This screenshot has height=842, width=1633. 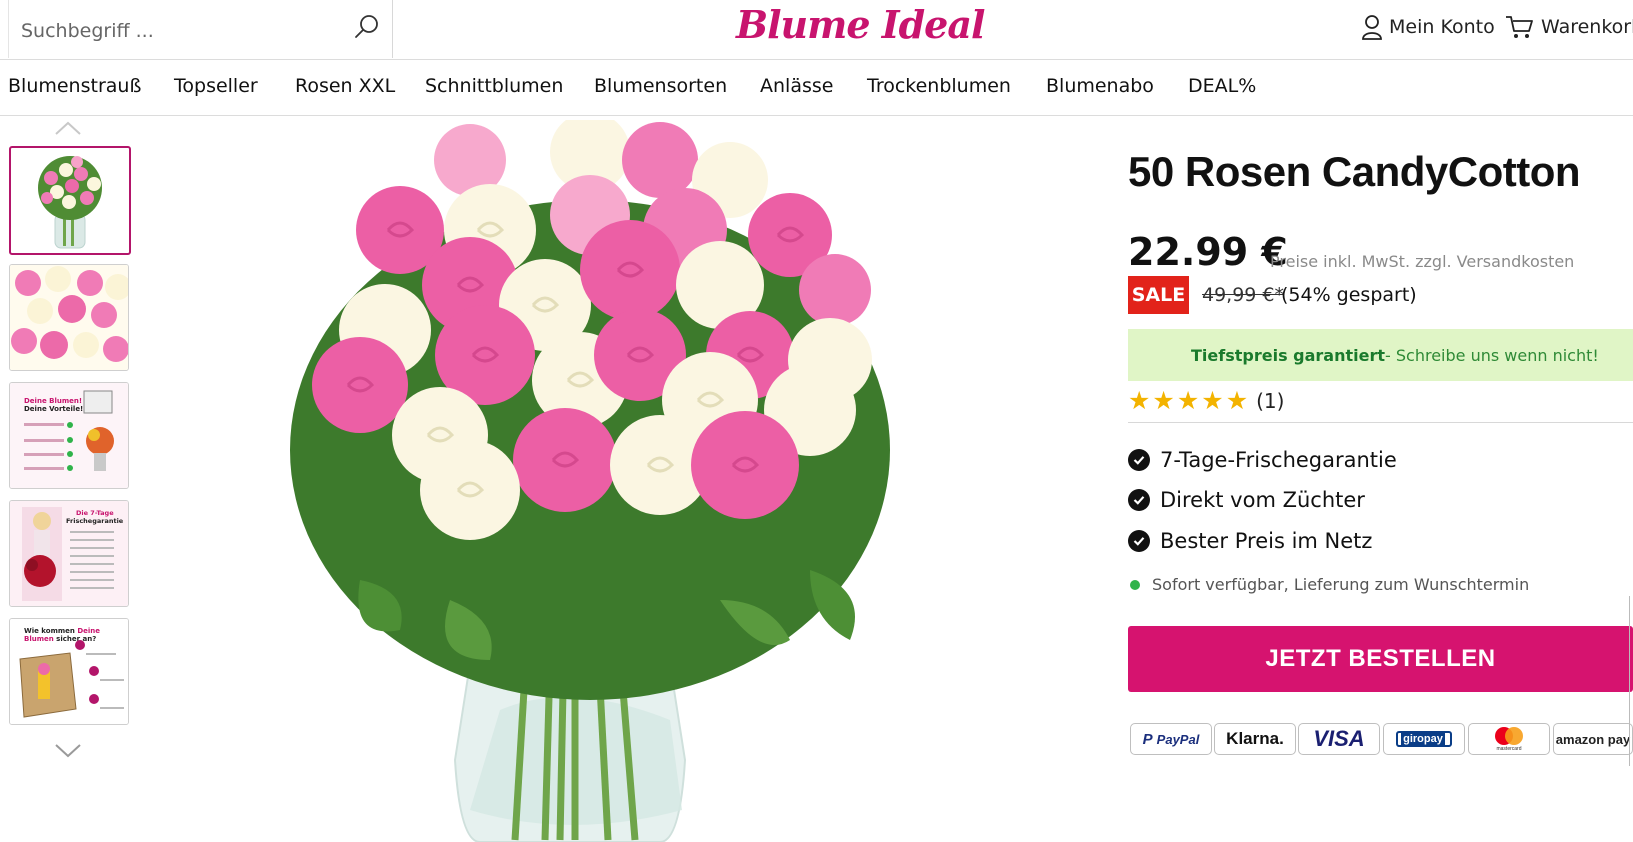 I want to click on guarantee-bold: Tiefstpreis garantiert, so click(x=1288, y=355).